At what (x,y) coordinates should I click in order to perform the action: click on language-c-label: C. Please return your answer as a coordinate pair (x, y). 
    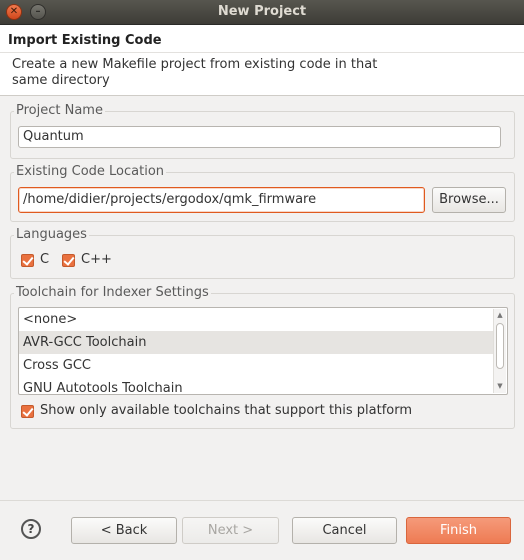
    Looking at the image, I should click on (45, 259).